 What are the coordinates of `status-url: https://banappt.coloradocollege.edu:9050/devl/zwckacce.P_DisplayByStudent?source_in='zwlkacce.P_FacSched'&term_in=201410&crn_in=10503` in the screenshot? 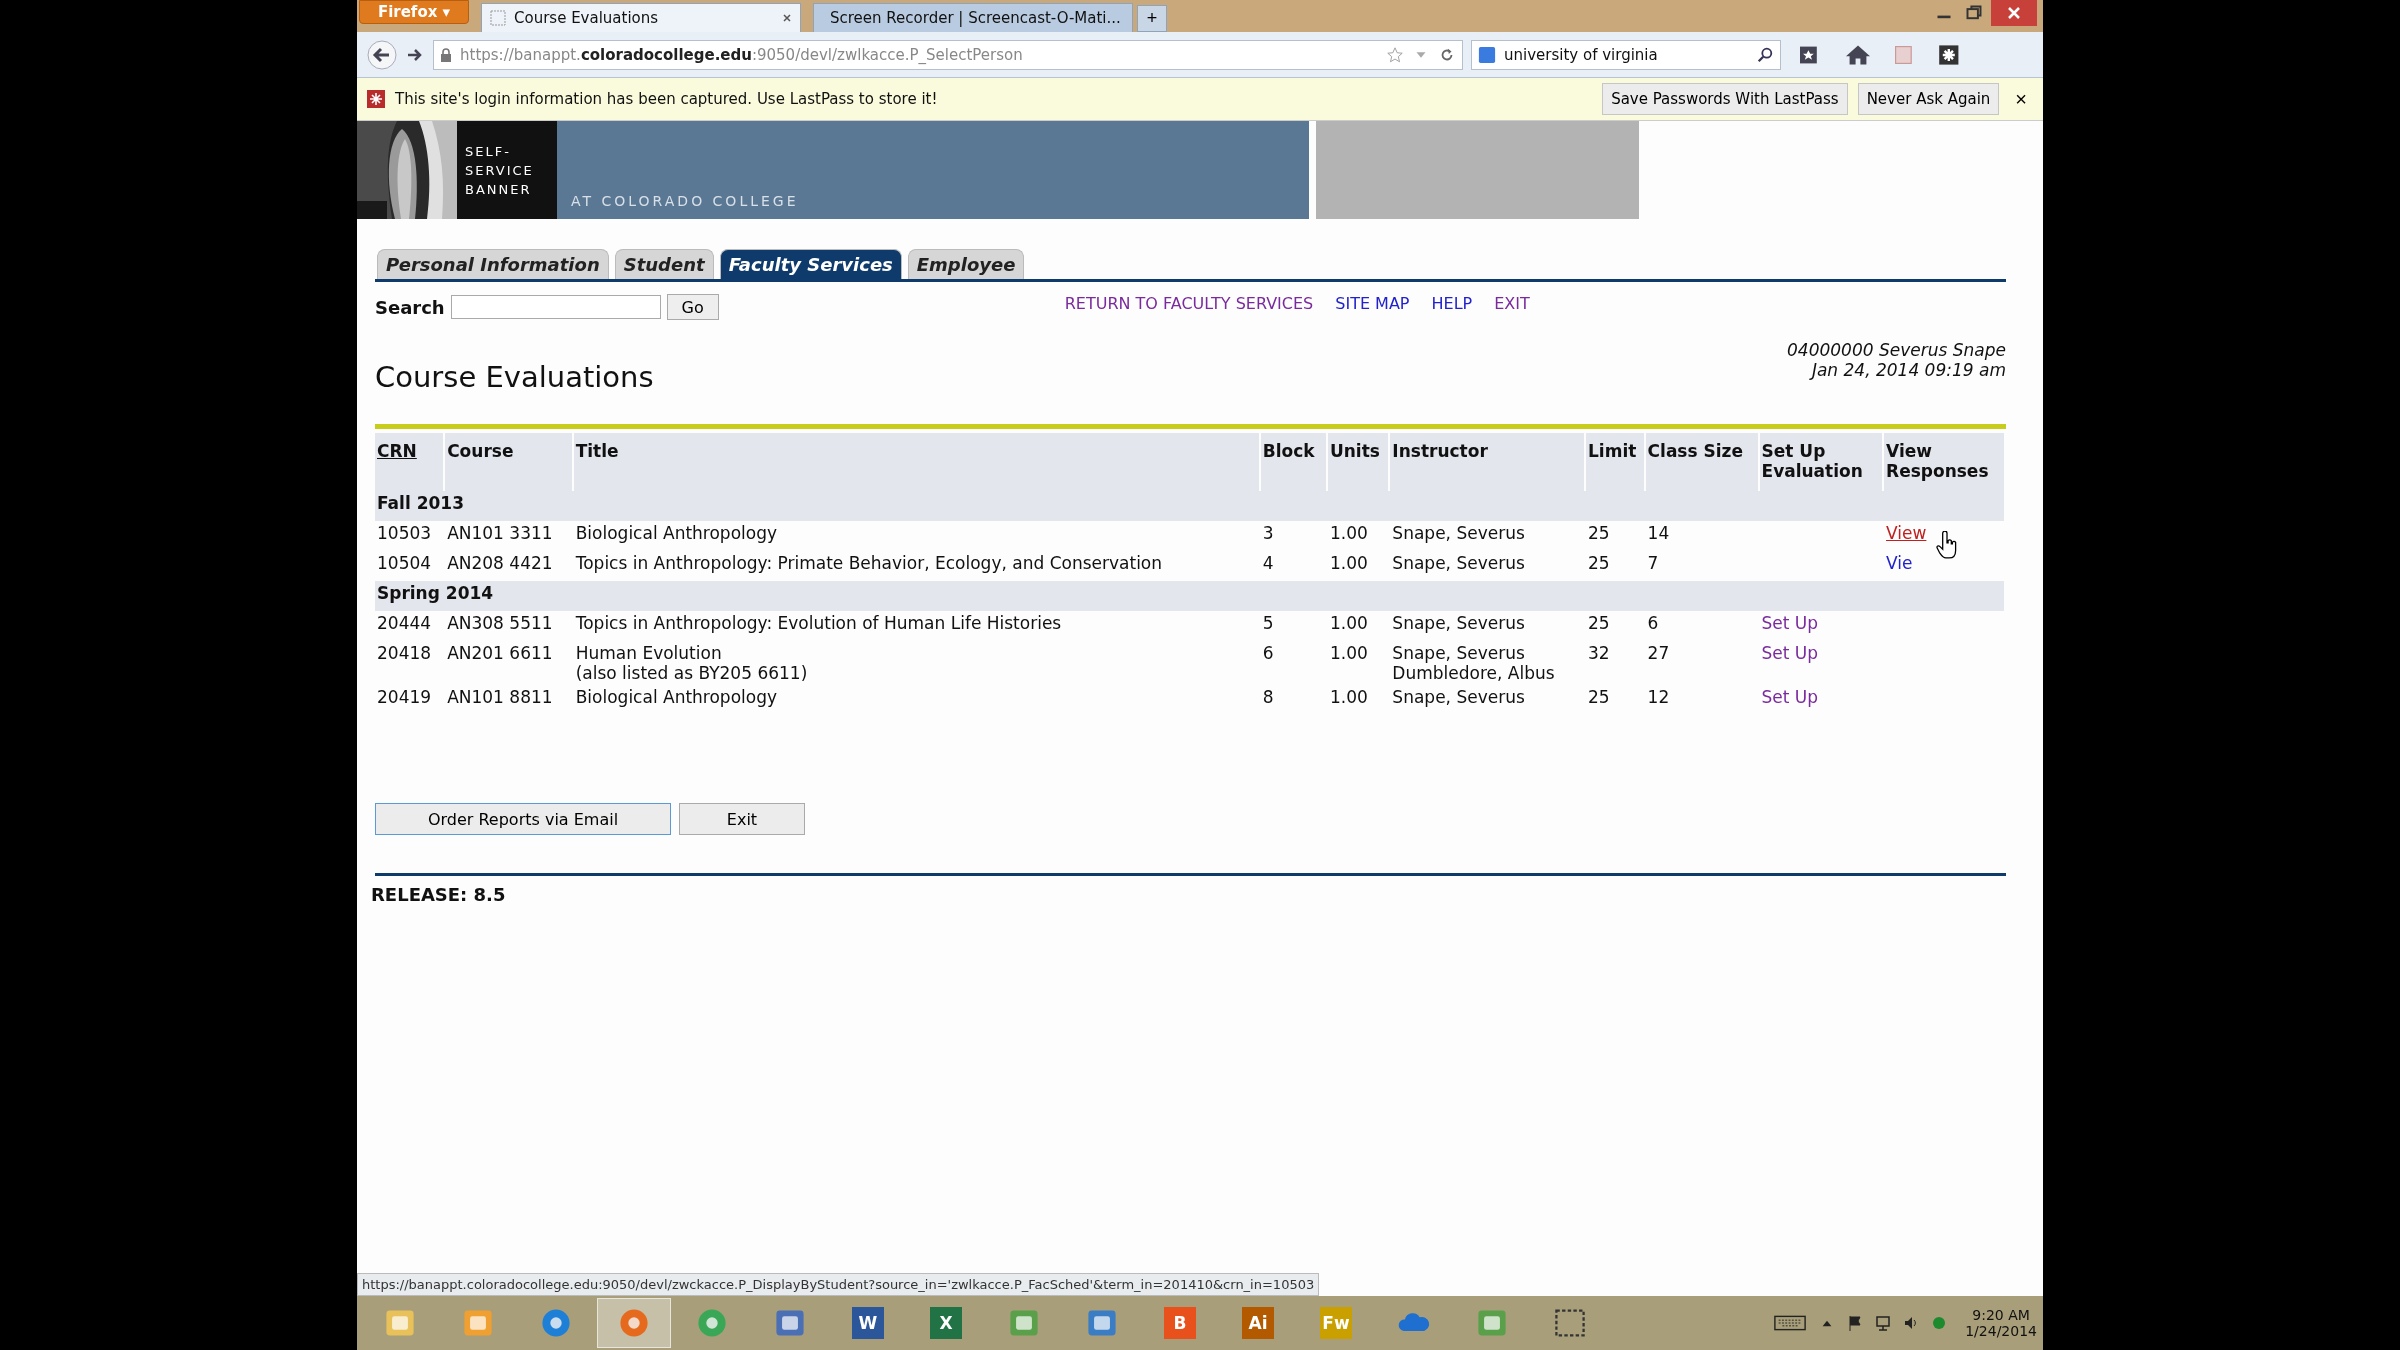 It's located at (838, 1284).